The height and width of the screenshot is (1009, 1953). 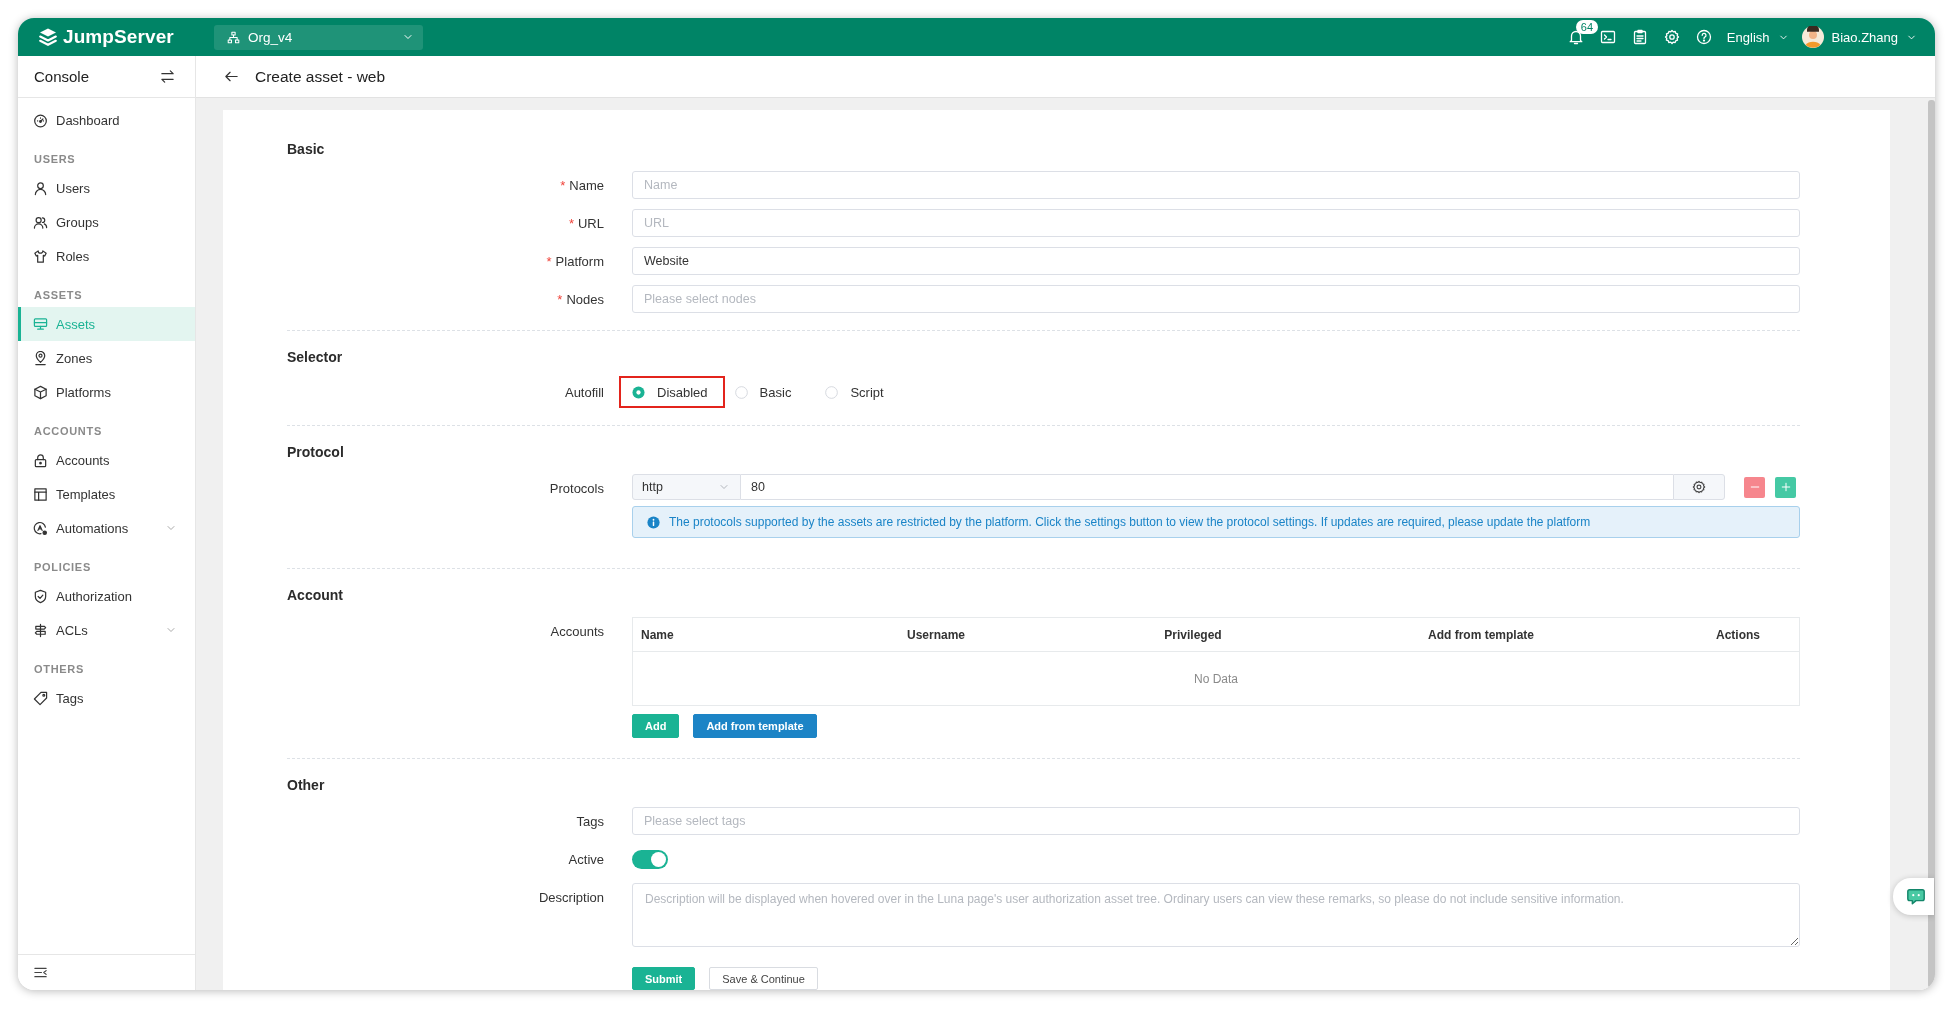 What do you see at coordinates (233, 37) in the screenshot?
I see `sitemap-icon` at bounding box center [233, 37].